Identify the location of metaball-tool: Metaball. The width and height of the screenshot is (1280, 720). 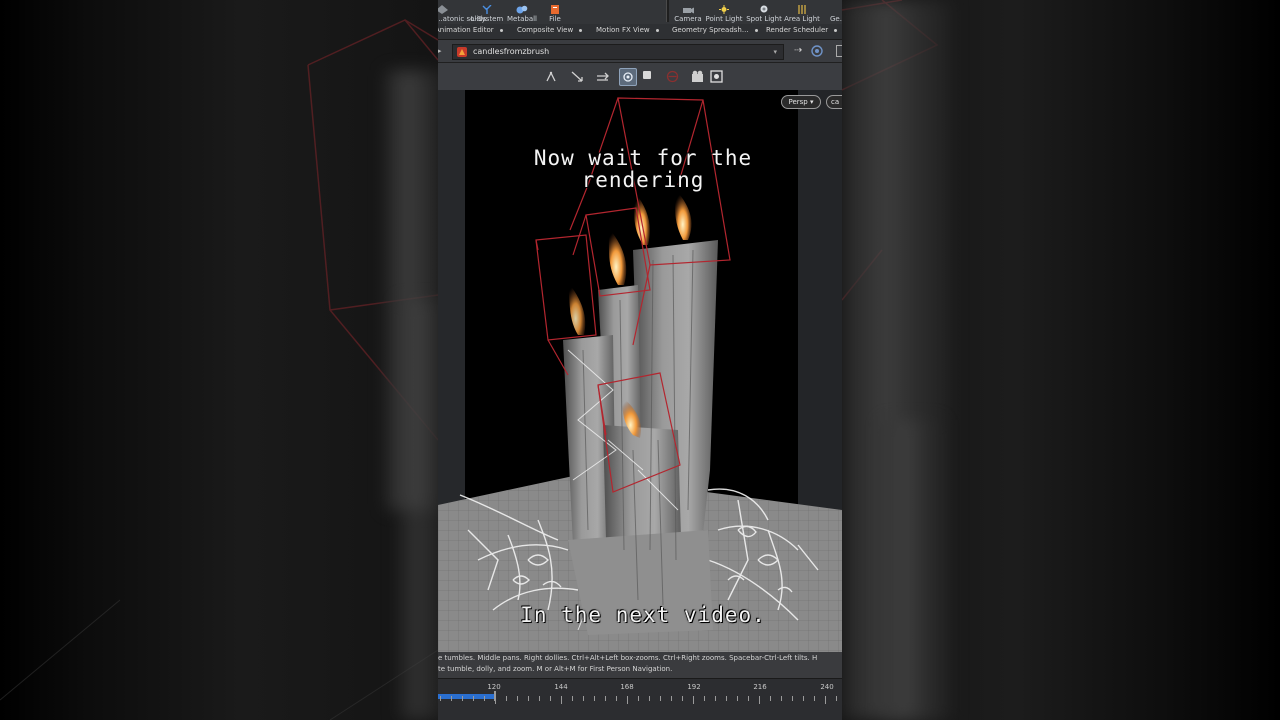
(522, 12).